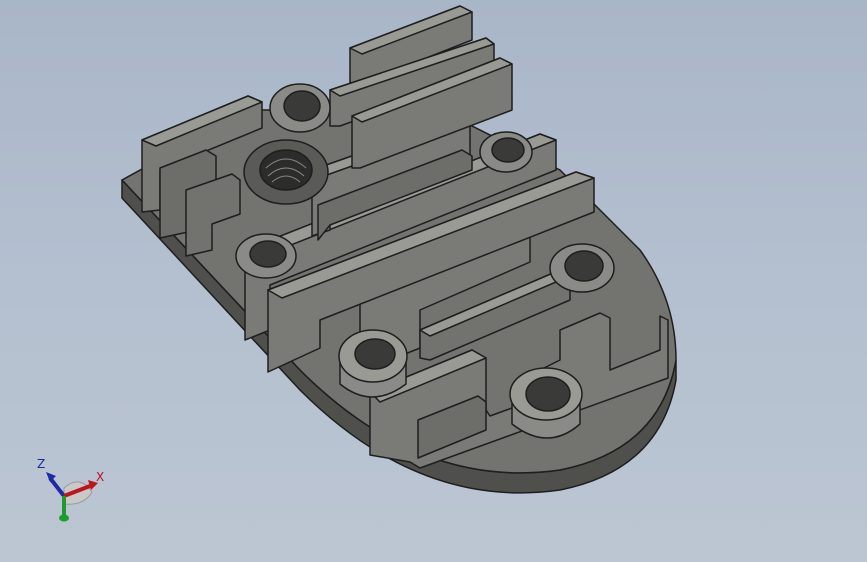  I want to click on boss-front-left, so click(373, 363).